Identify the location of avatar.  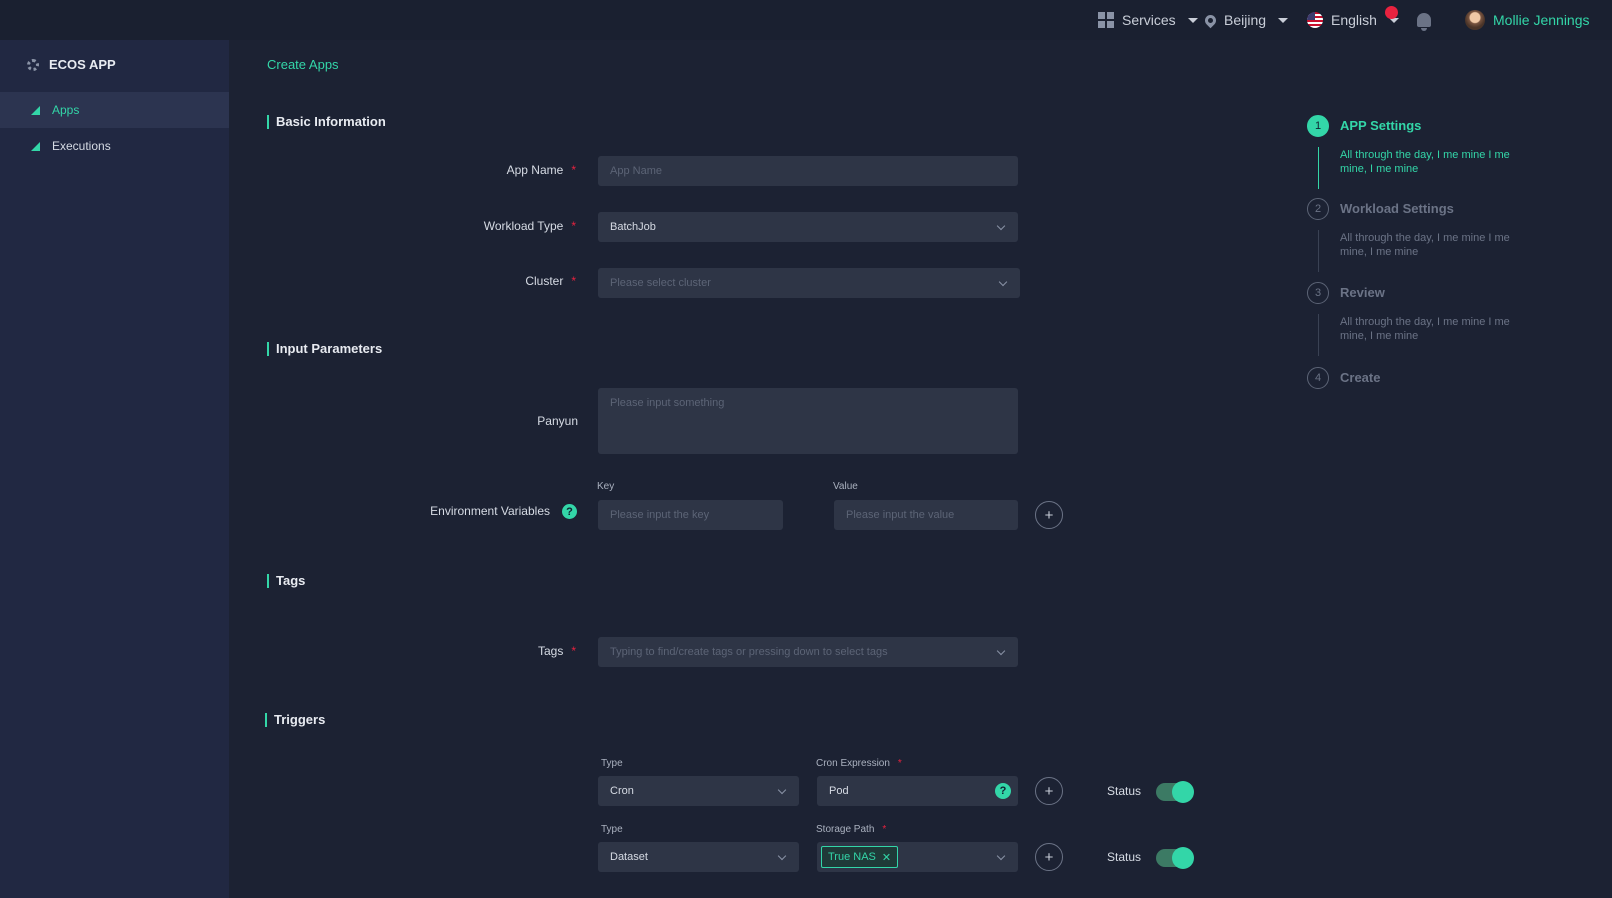
(1475, 20).